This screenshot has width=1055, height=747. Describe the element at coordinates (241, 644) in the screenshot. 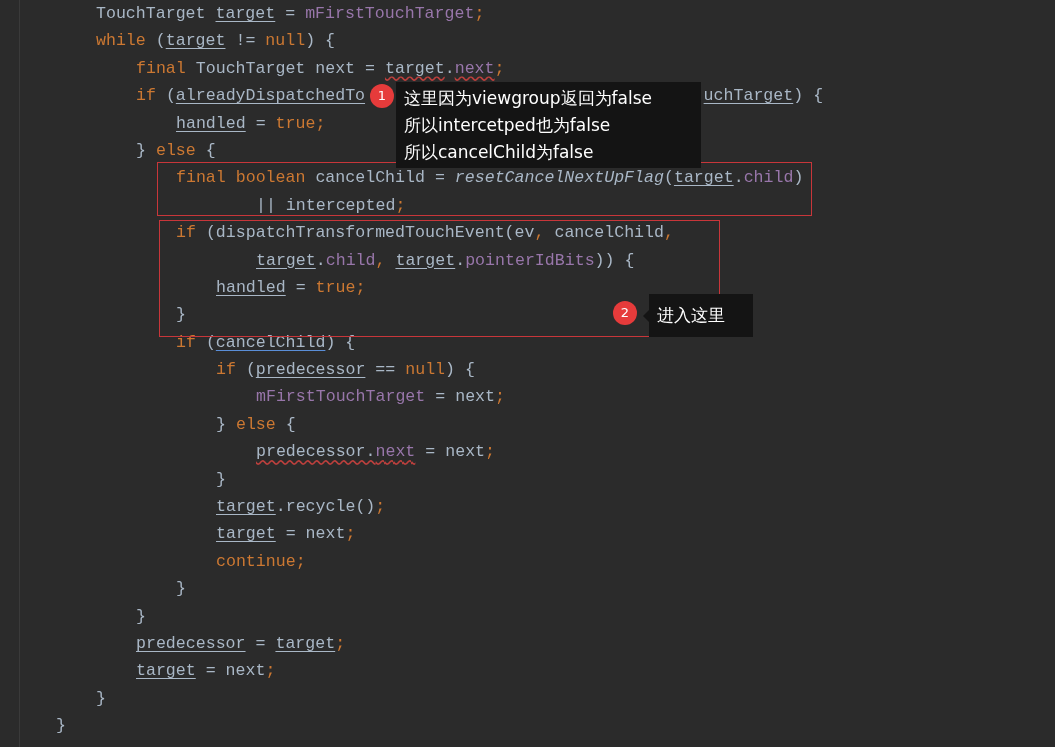

I see `code-line: predecessor = target;` at that location.